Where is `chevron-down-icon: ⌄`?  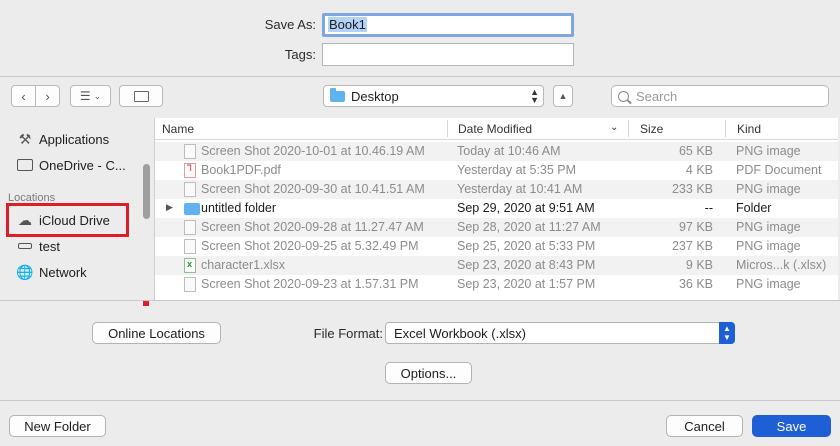
chevron-down-icon: ⌄ is located at coordinates (97, 95).